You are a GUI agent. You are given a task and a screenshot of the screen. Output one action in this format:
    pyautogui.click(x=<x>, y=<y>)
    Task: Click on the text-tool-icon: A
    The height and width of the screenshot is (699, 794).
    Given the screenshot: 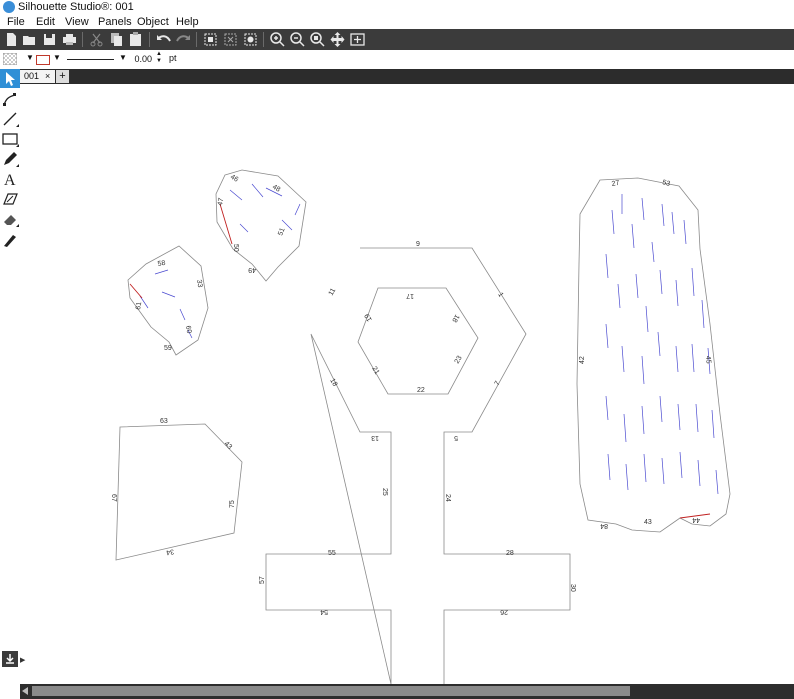 What is the action you would take?
    pyautogui.click(x=10, y=179)
    